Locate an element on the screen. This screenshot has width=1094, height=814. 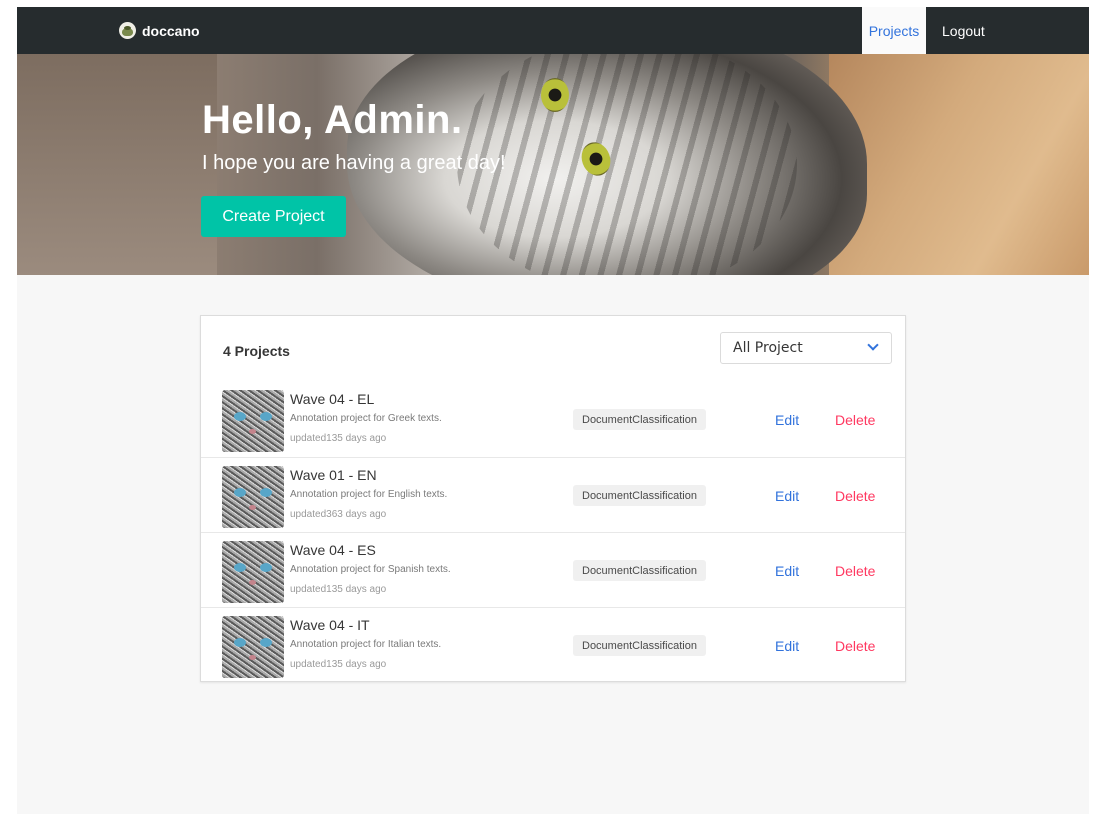
project-description: Annotation project for English texts. is located at coordinates (369, 494).